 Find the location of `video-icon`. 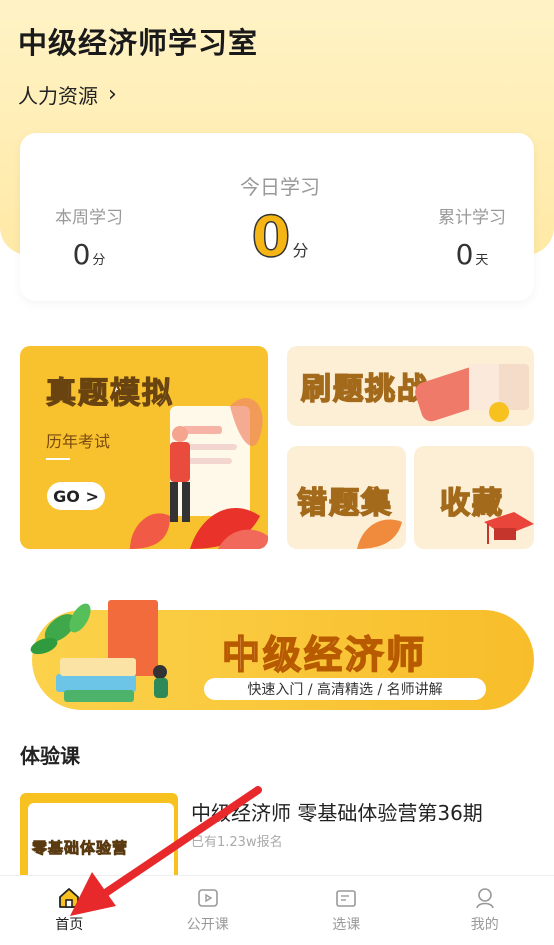

video-icon is located at coordinates (207, 898).